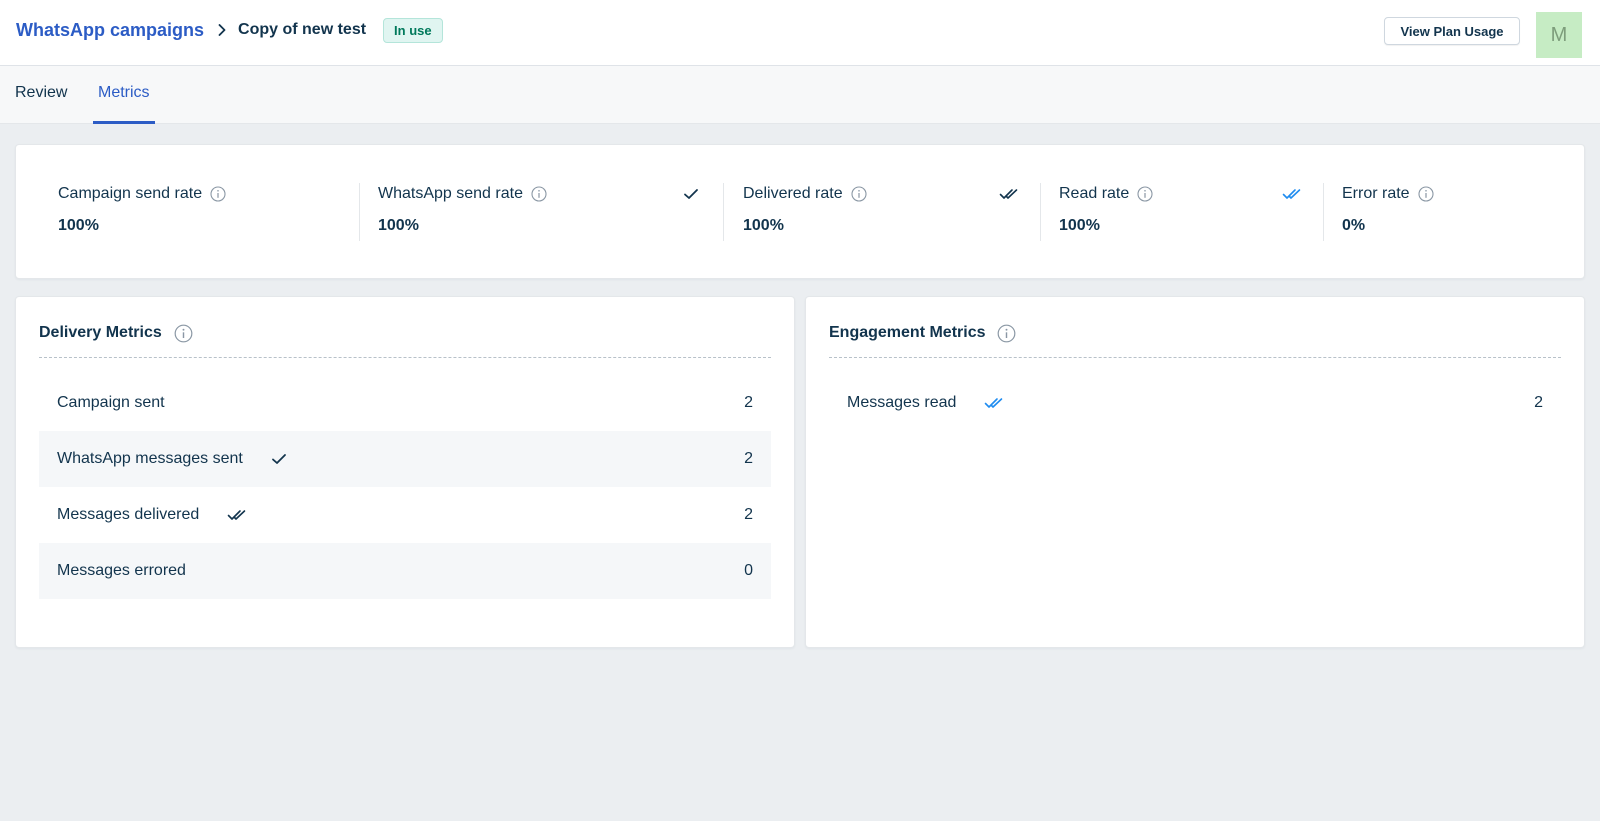 Image resolution: width=1600 pixels, height=821 pixels. Describe the element at coordinates (450, 193) in the screenshot. I see `rate-label: WhatsApp send rate` at that location.